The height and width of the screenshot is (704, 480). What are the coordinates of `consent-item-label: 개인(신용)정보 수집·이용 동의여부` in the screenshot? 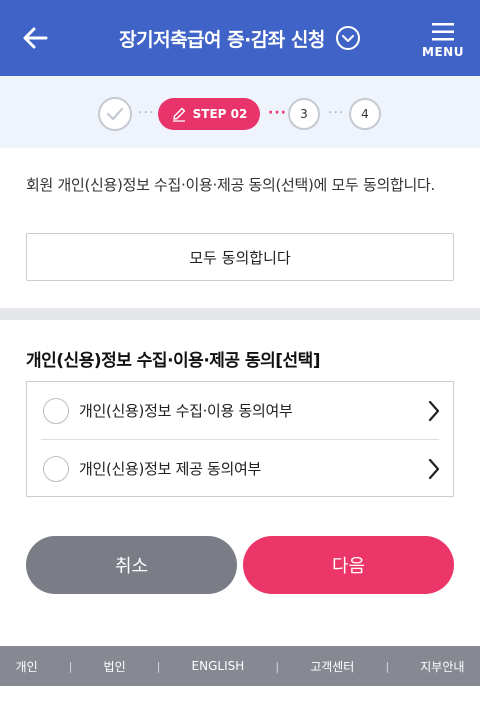 It's located at (186, 411).